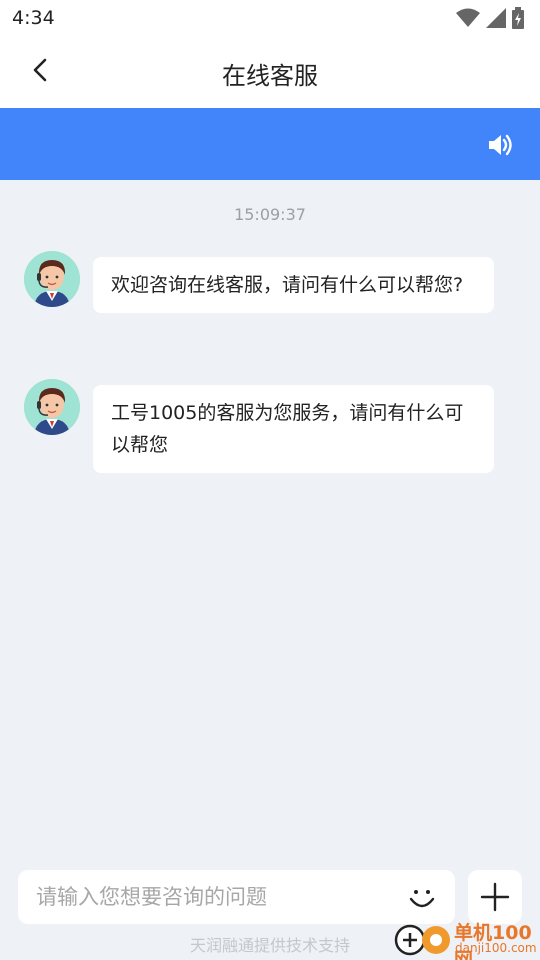 The image size is (540, 960). I want to click on signal-icon, so click(496, 18).